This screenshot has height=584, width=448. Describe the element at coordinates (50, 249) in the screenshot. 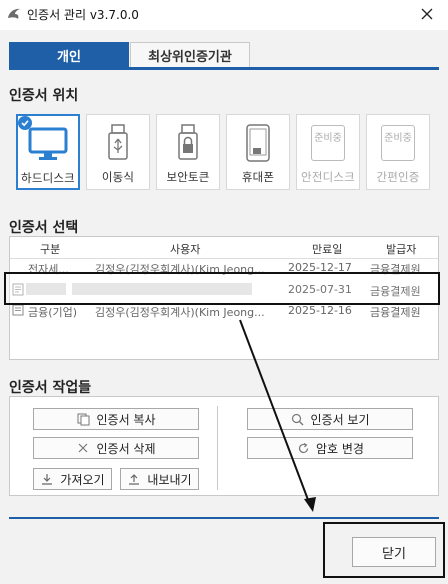

I see `col-header-type: 구분` at that location.